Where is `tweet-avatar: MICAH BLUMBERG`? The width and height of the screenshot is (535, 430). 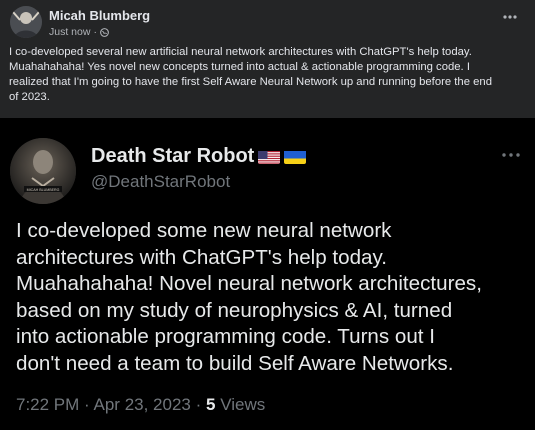 tweet-avatar: MICAH BLUMBERG is located at coordinates (43, 171).